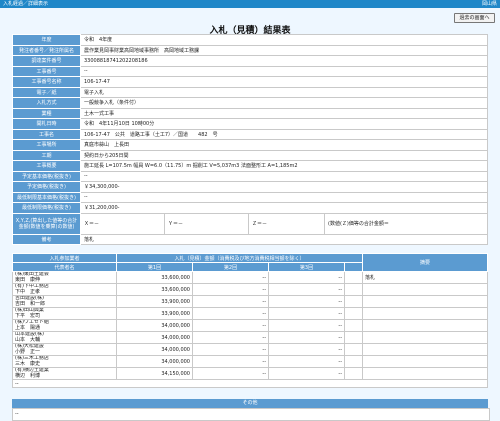 This screenshot has height=421, width=500. I want to click on bid-round1: 33,600,000, so click(154, 289).